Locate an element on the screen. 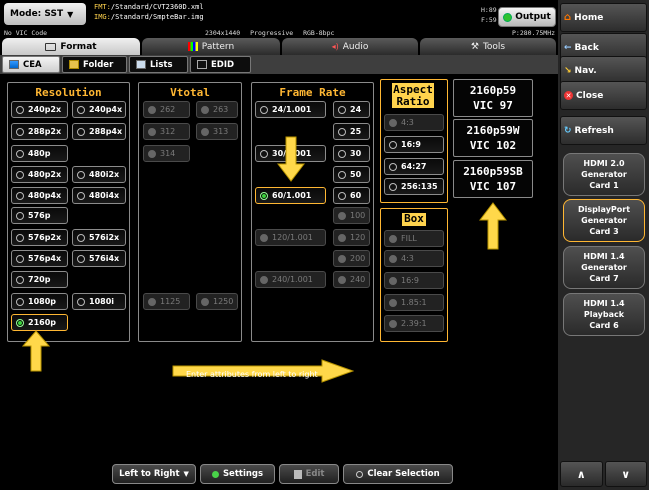 The width and height of the screenshot is (649, 490). refresh-button: ↻ Refresh is located at coordinates (603, 130).